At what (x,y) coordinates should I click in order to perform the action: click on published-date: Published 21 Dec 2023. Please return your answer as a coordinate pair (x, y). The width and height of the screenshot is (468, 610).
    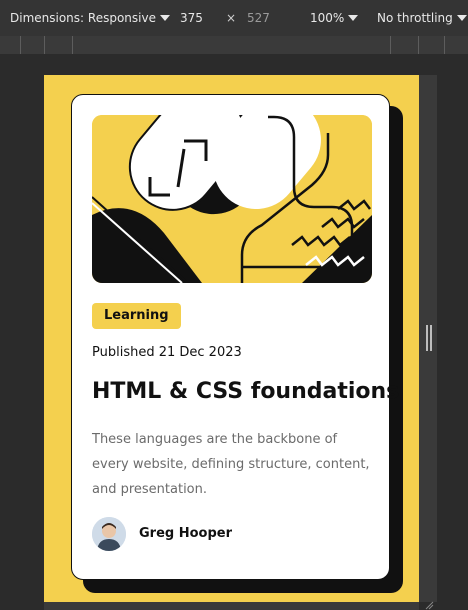
    Looking at the image, I should click on (167, 352).